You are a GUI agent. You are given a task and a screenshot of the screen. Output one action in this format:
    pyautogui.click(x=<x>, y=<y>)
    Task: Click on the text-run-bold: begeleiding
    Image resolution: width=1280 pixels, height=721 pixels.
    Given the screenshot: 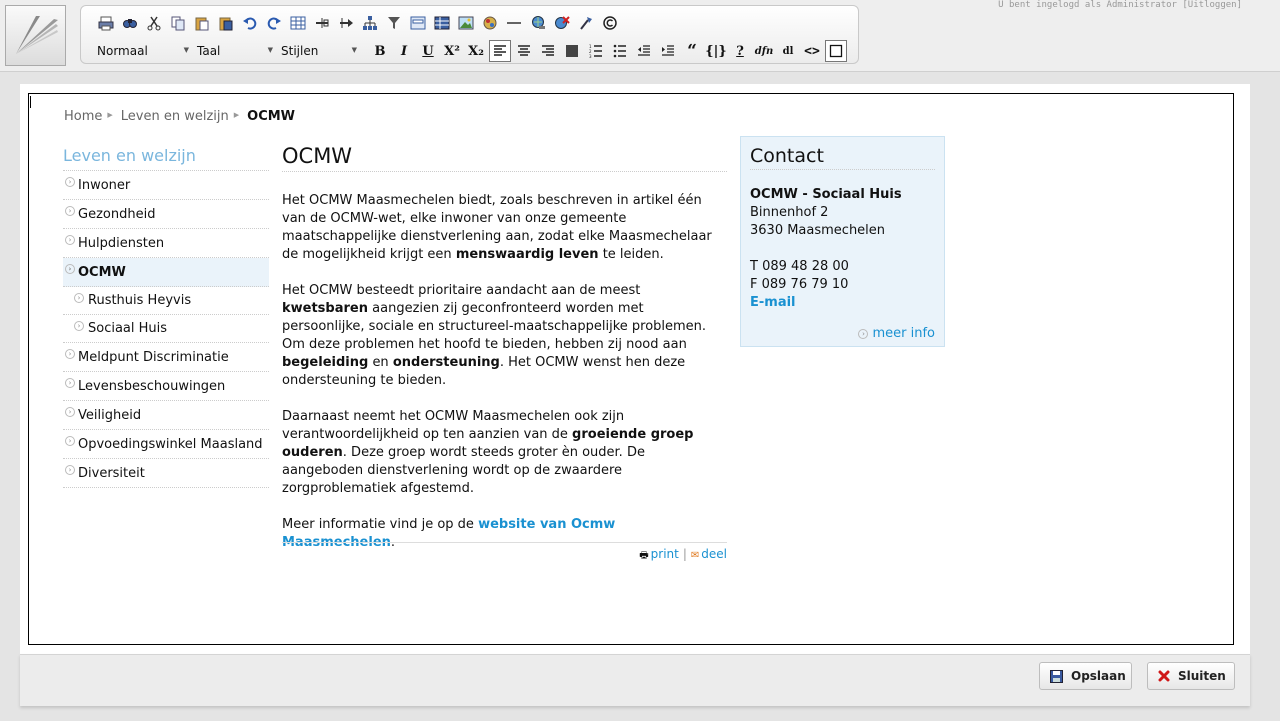 What is the action you would take?
    pyautogui.click(x=325, y=362)
    